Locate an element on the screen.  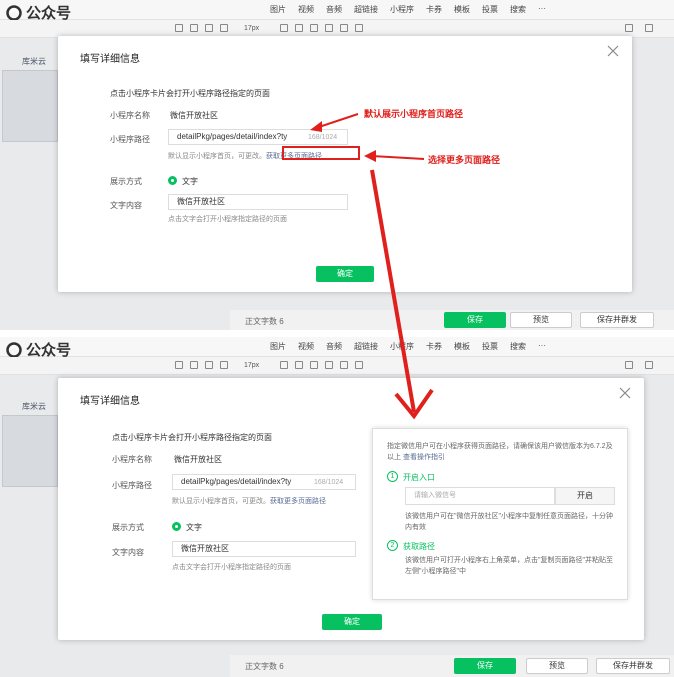
insert-menu: 图片 视频 音频 超链接 小程序 卡券 模板 投票 搜索 ··· is located at coordinates (414, 9).